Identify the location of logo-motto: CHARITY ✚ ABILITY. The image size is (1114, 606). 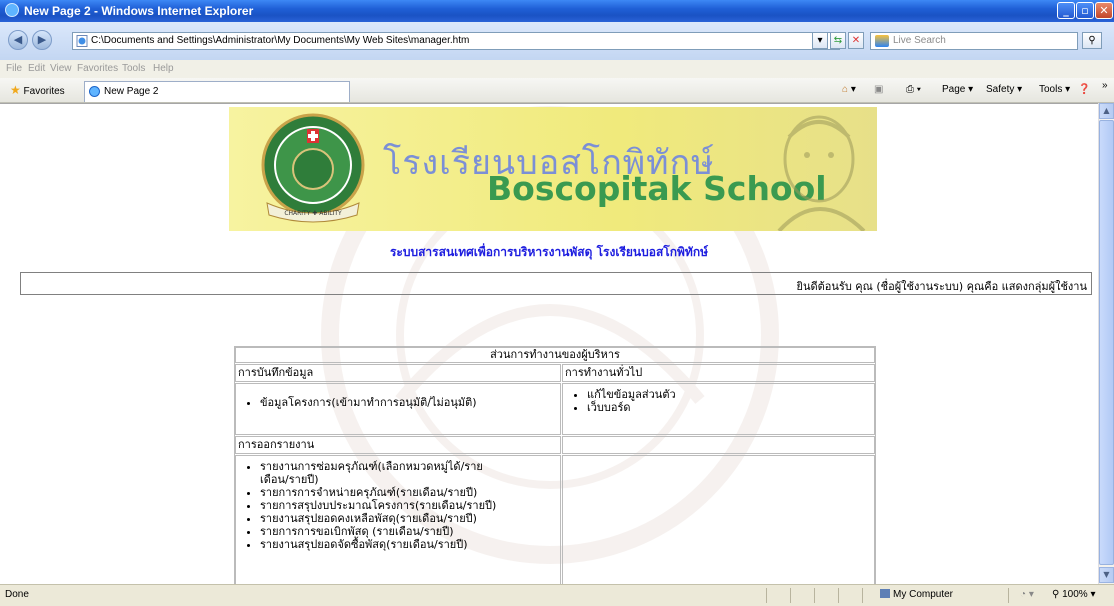
(313, 213).